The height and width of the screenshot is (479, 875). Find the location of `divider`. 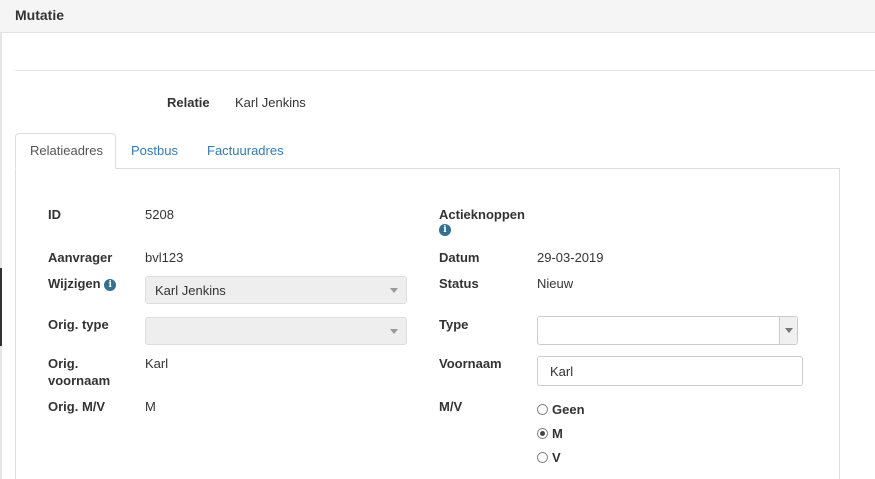

divider is located at coordinates (445, 70).